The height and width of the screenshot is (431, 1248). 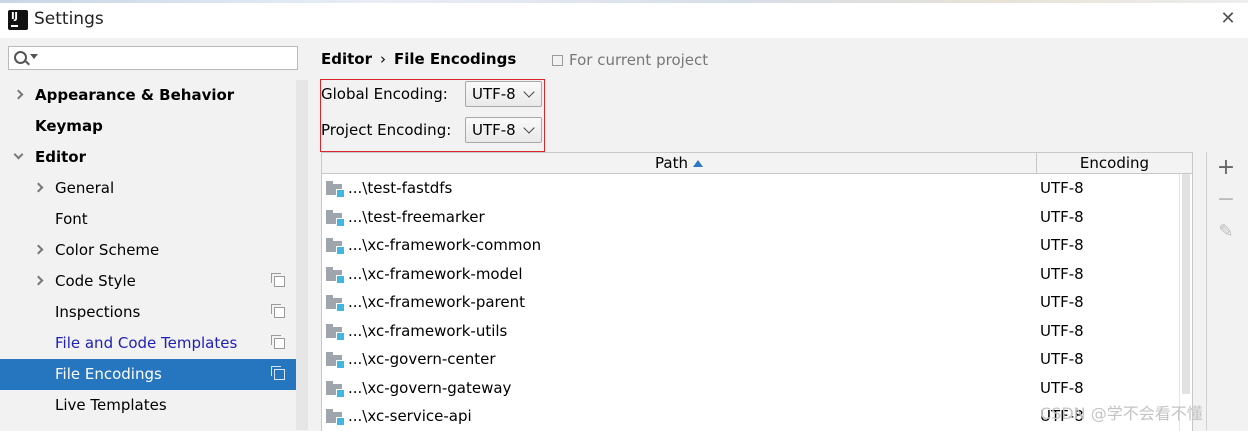 I want to click on sidebar-item-label: Keymap, so click(x=69, y=126).